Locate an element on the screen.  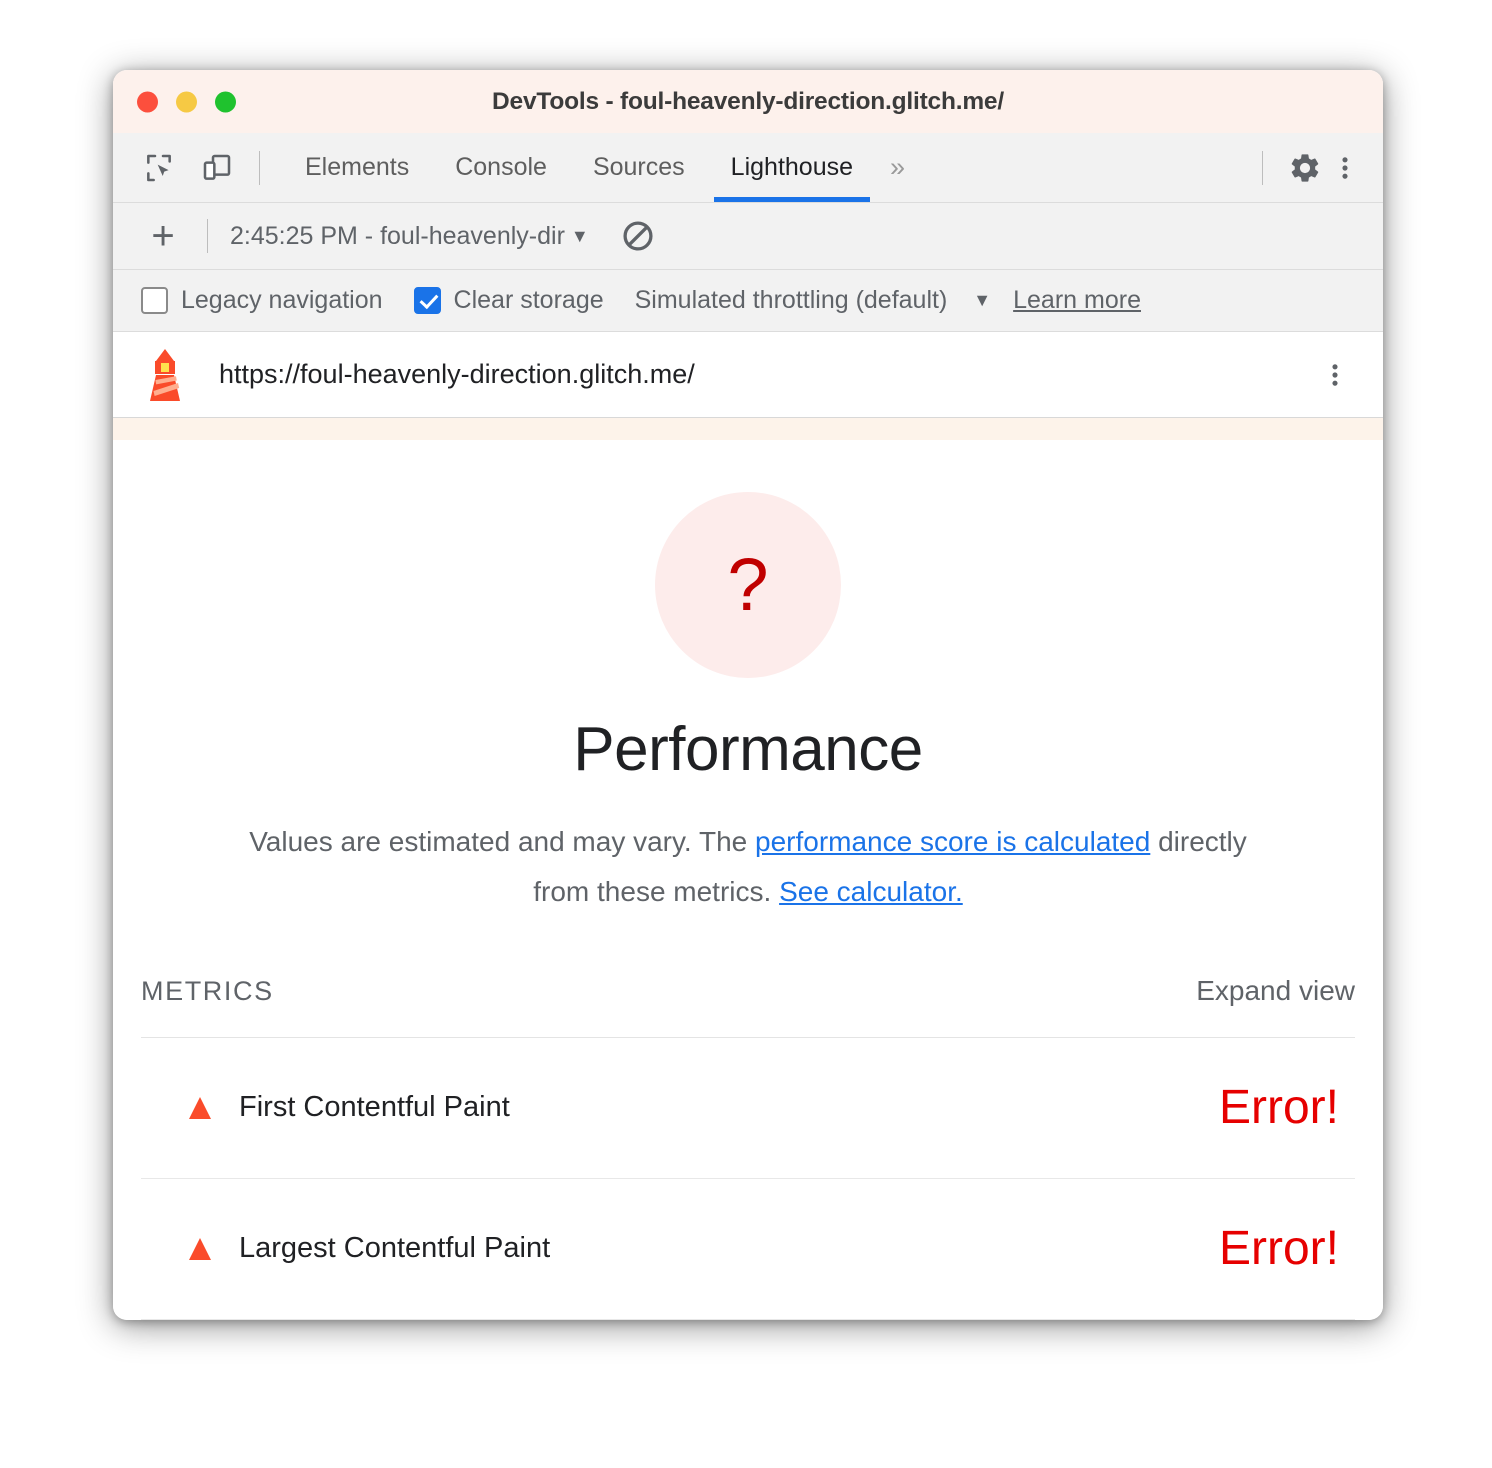
tabbar-right-divider is located at coordinates (1262, 167).